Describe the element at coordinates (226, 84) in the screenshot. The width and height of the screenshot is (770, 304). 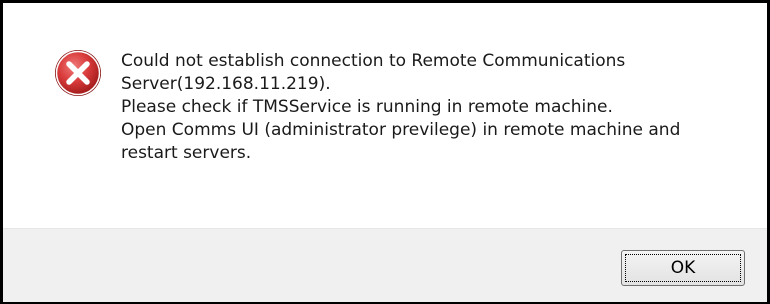
I see `message-line: Server(192.168.11.219).` at that location.